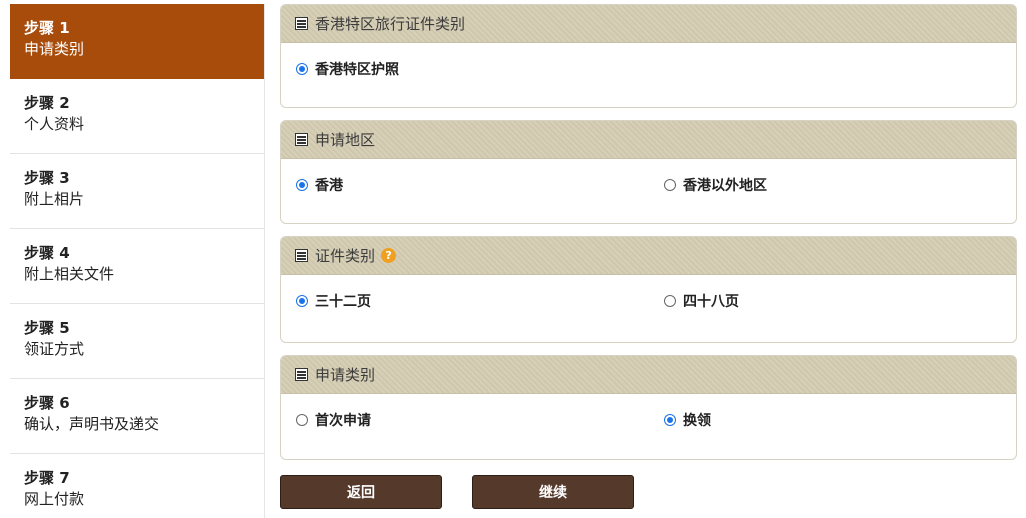 This screenshot has width=1026, height=518. I want to click on continue-button: 继续, so click(553, 492).